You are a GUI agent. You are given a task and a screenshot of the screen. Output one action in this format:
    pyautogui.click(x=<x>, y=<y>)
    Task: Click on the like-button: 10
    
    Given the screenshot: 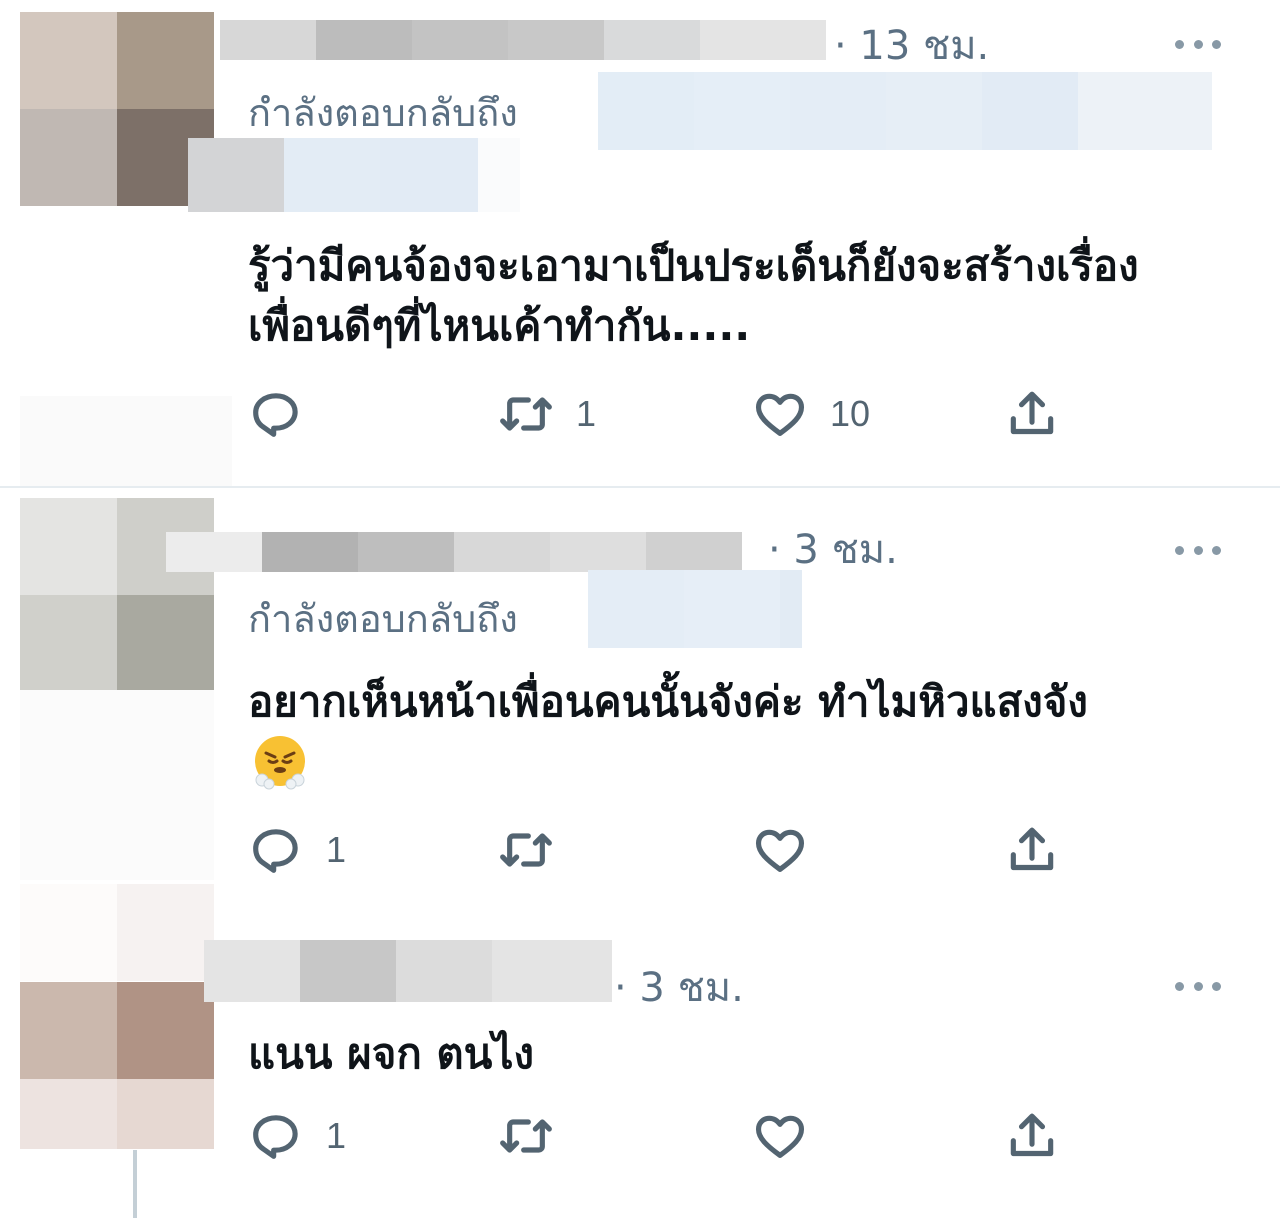 What is the action you would take?
    pyautogui.click(x=811, y=414)
    